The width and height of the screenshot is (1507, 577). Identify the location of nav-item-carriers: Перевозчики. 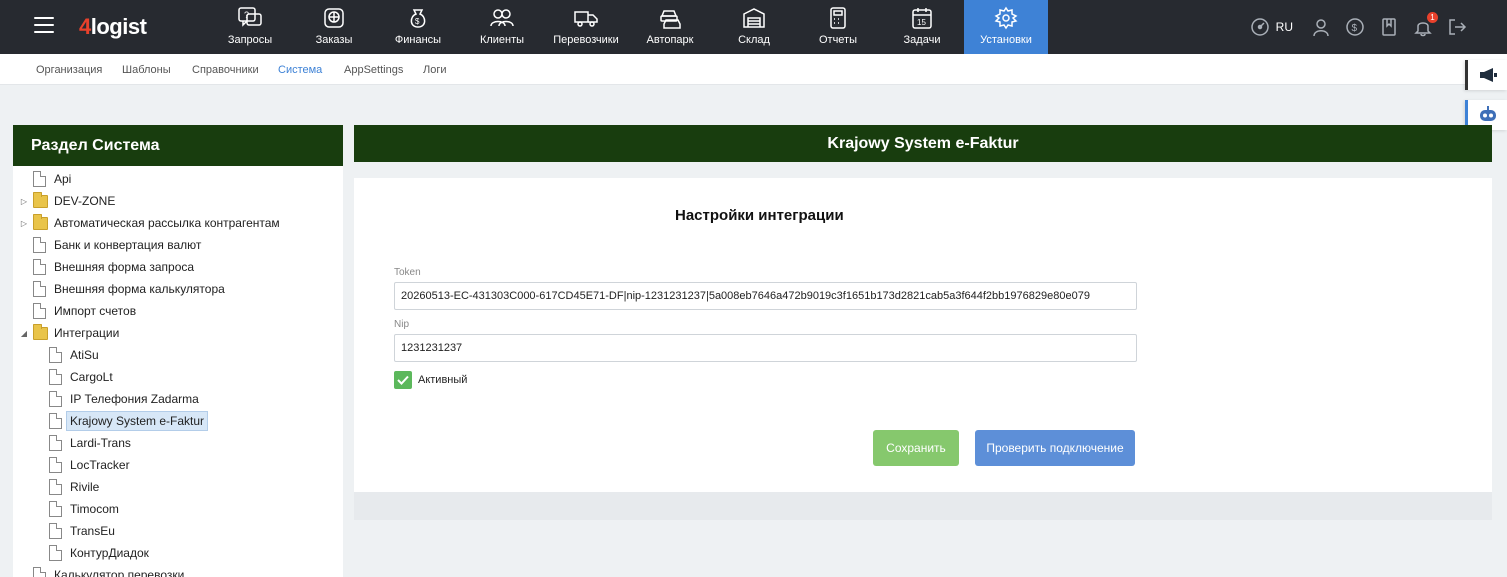
(586, 27).